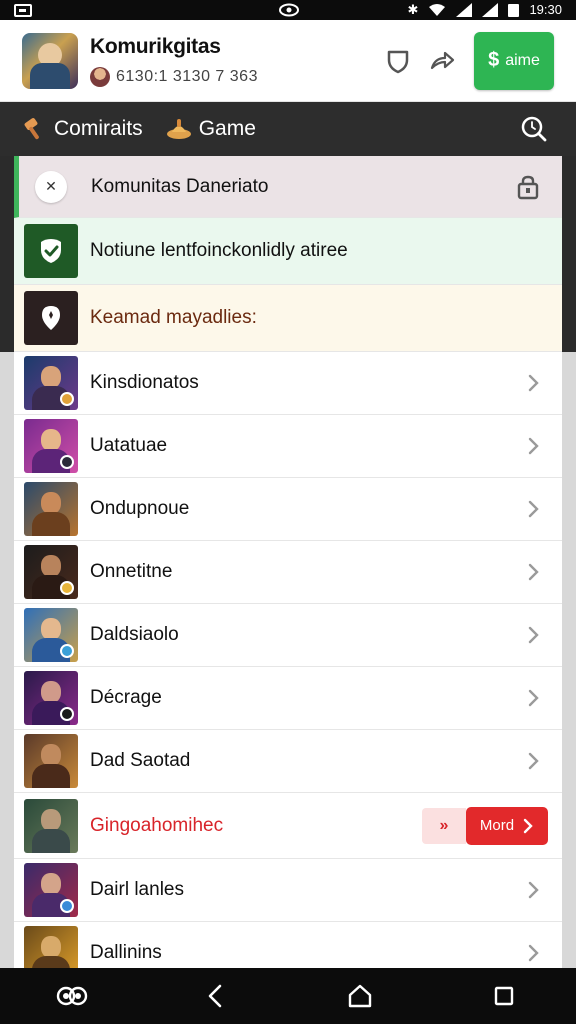  I want to click on more-button: Mord, so click(507, 825).